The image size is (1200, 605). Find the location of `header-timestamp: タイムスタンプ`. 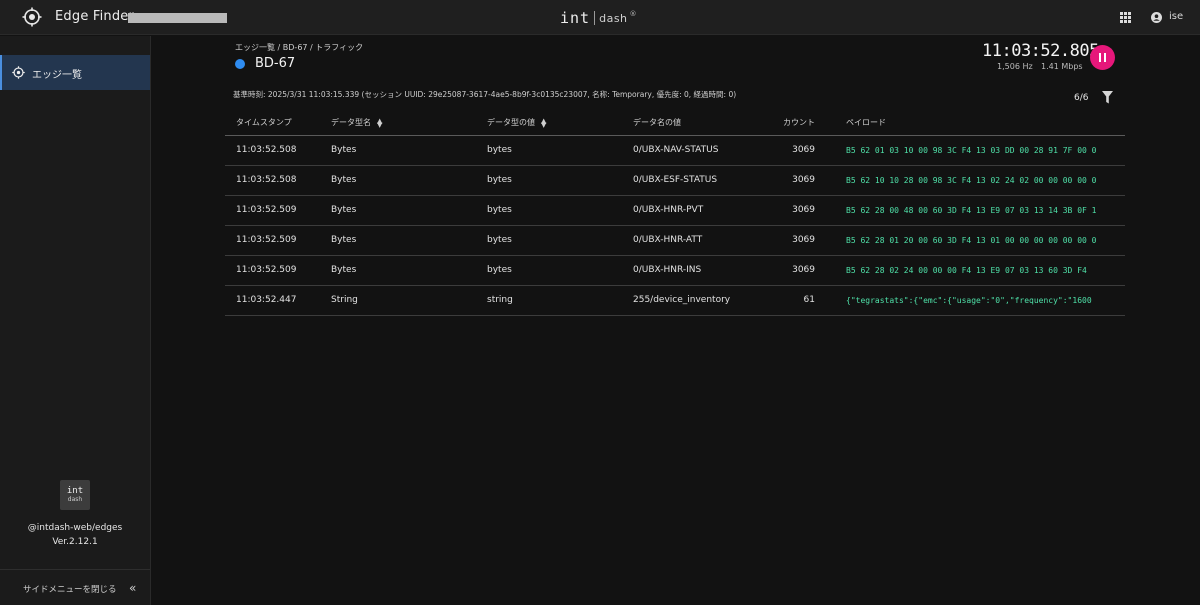

header-timestamp: タイムスタンプ is located at coordinates (264, 122).